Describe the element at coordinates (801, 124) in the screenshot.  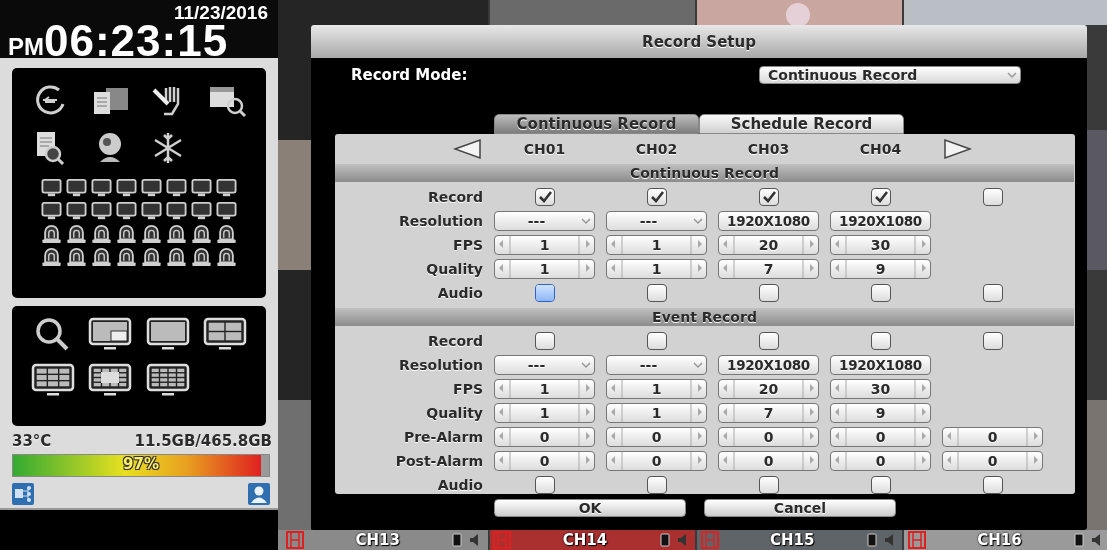
I see `tab: Schedule Record` at that location.